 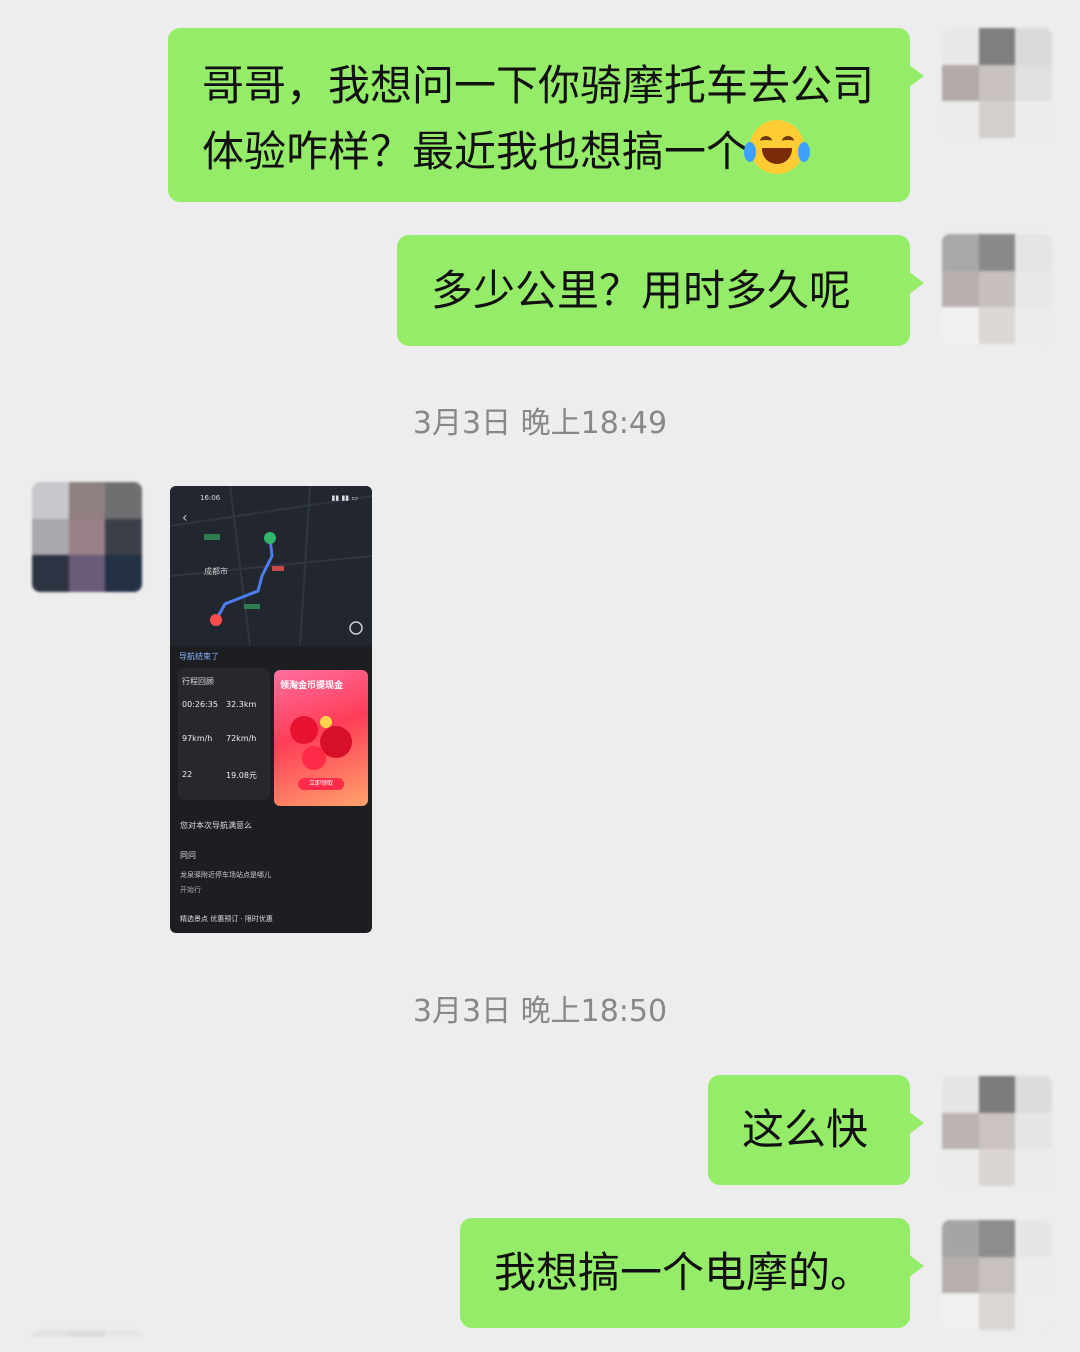 What do you see at coordinates (200, 704) in the screenshot?
I see `trip-duration: 00:26:35` at bounding box center [200, 704].